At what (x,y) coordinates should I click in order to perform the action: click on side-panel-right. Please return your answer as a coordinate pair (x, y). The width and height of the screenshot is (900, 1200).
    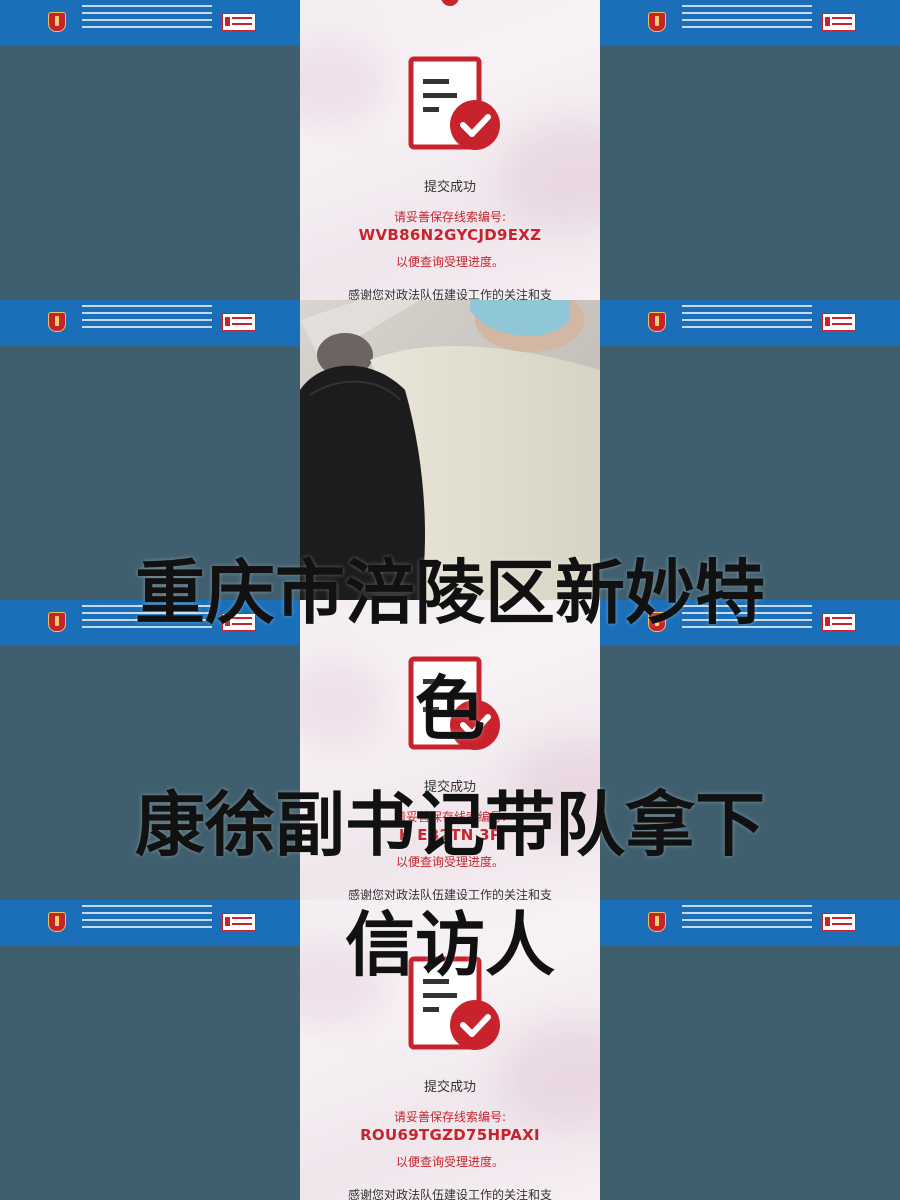
    Looking at the image, I should click on (750, 150).